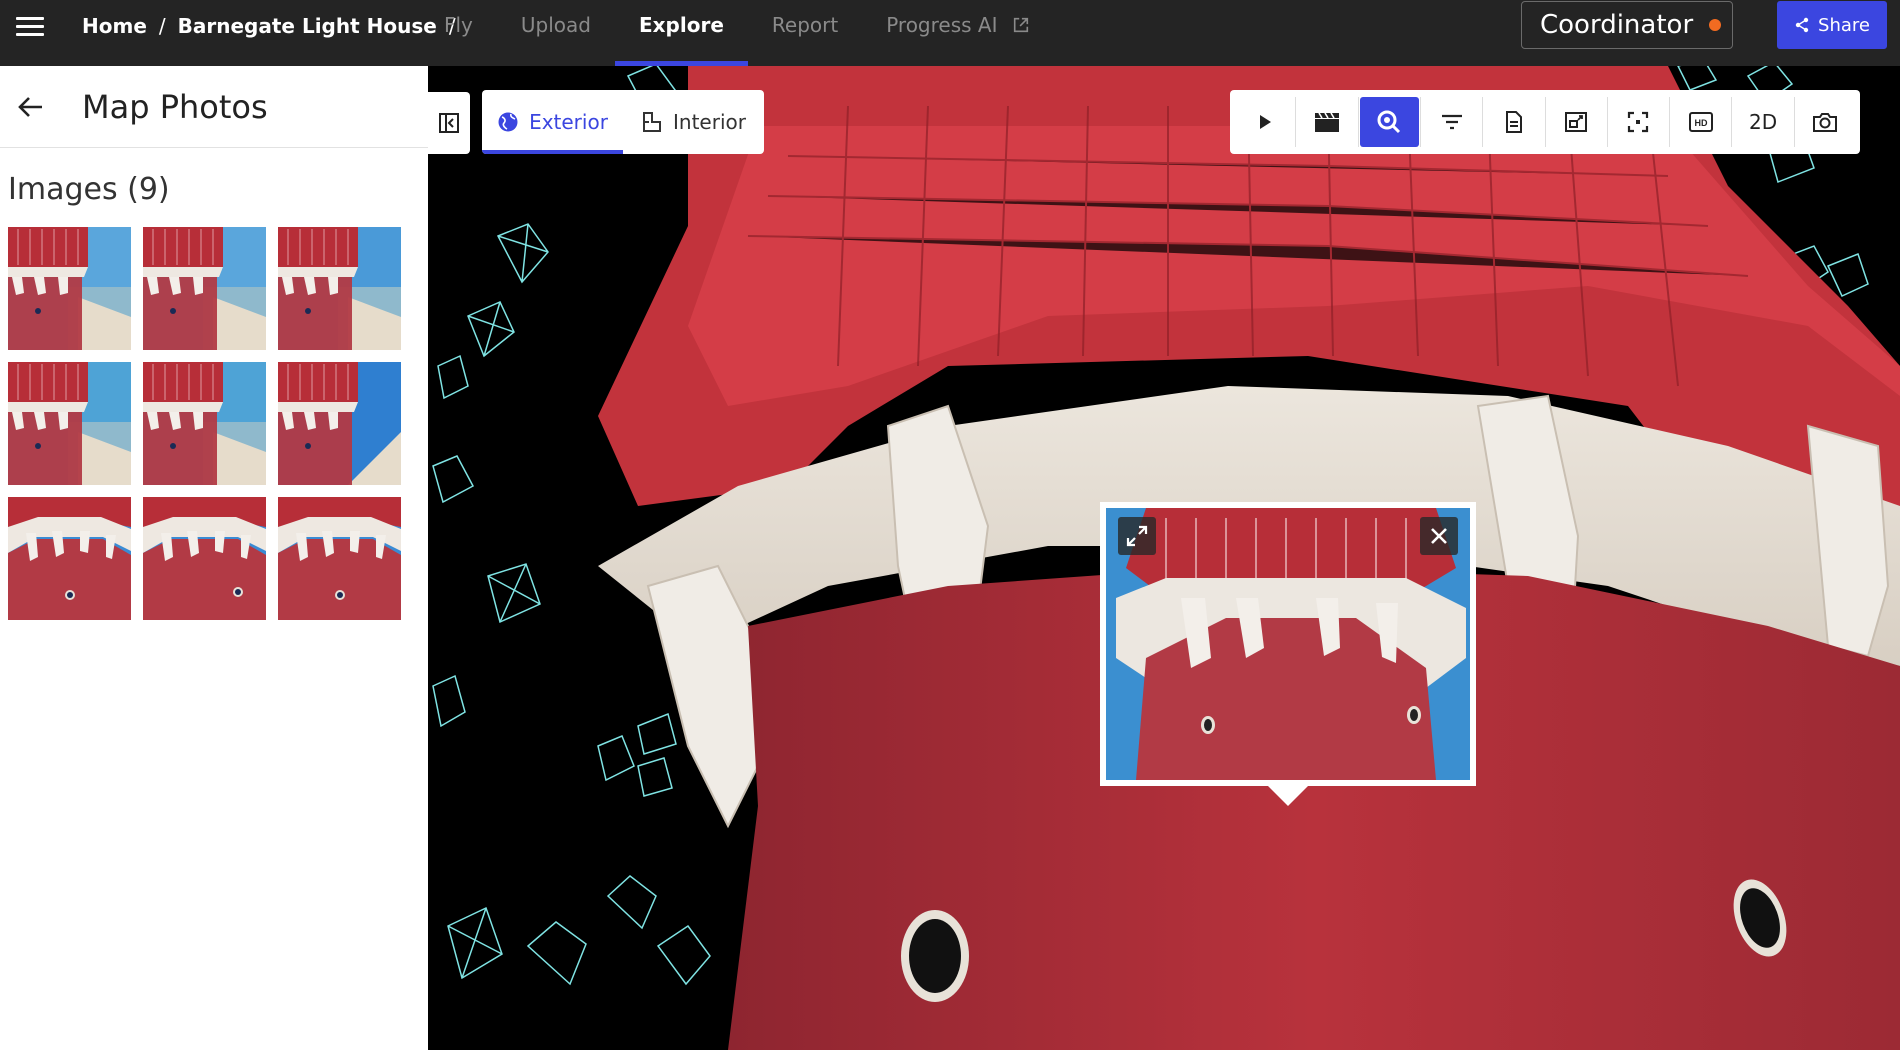 The height and width of the screenshot is (1050, 1900). I want to click on close-photo-button, so click(1439, 536).